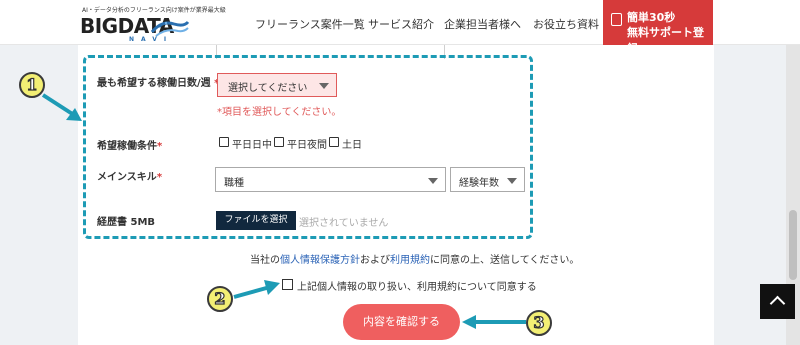 Image resolution: width=800 pixels, height=345 pixels. What do you see at coordinates (539, 323) in the screenshot?
I see `annotation-badge-3: 3` at bounding box center [539, 323].